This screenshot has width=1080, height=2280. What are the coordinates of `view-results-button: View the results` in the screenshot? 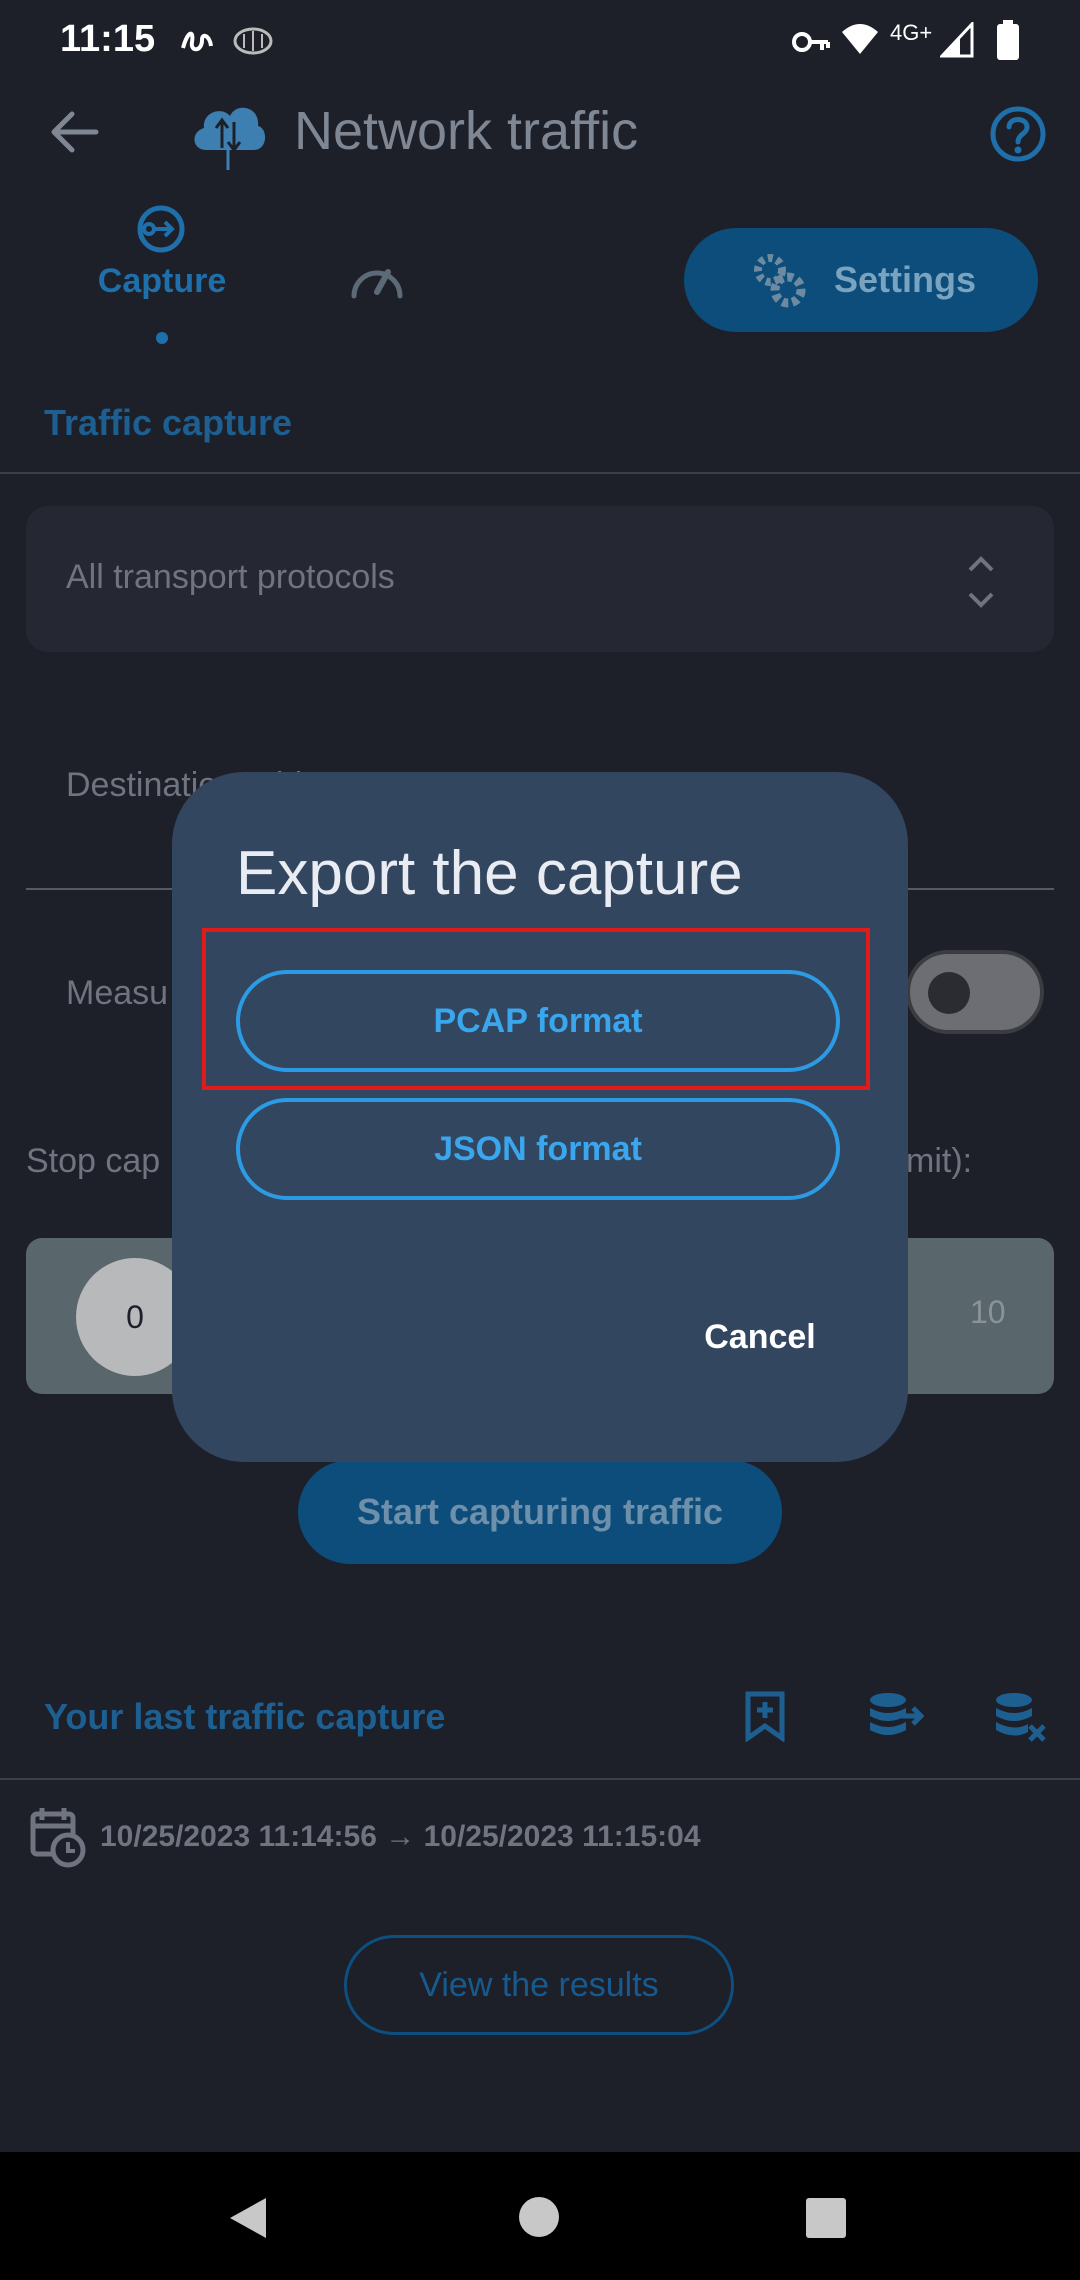 It's located at (539, 1985).